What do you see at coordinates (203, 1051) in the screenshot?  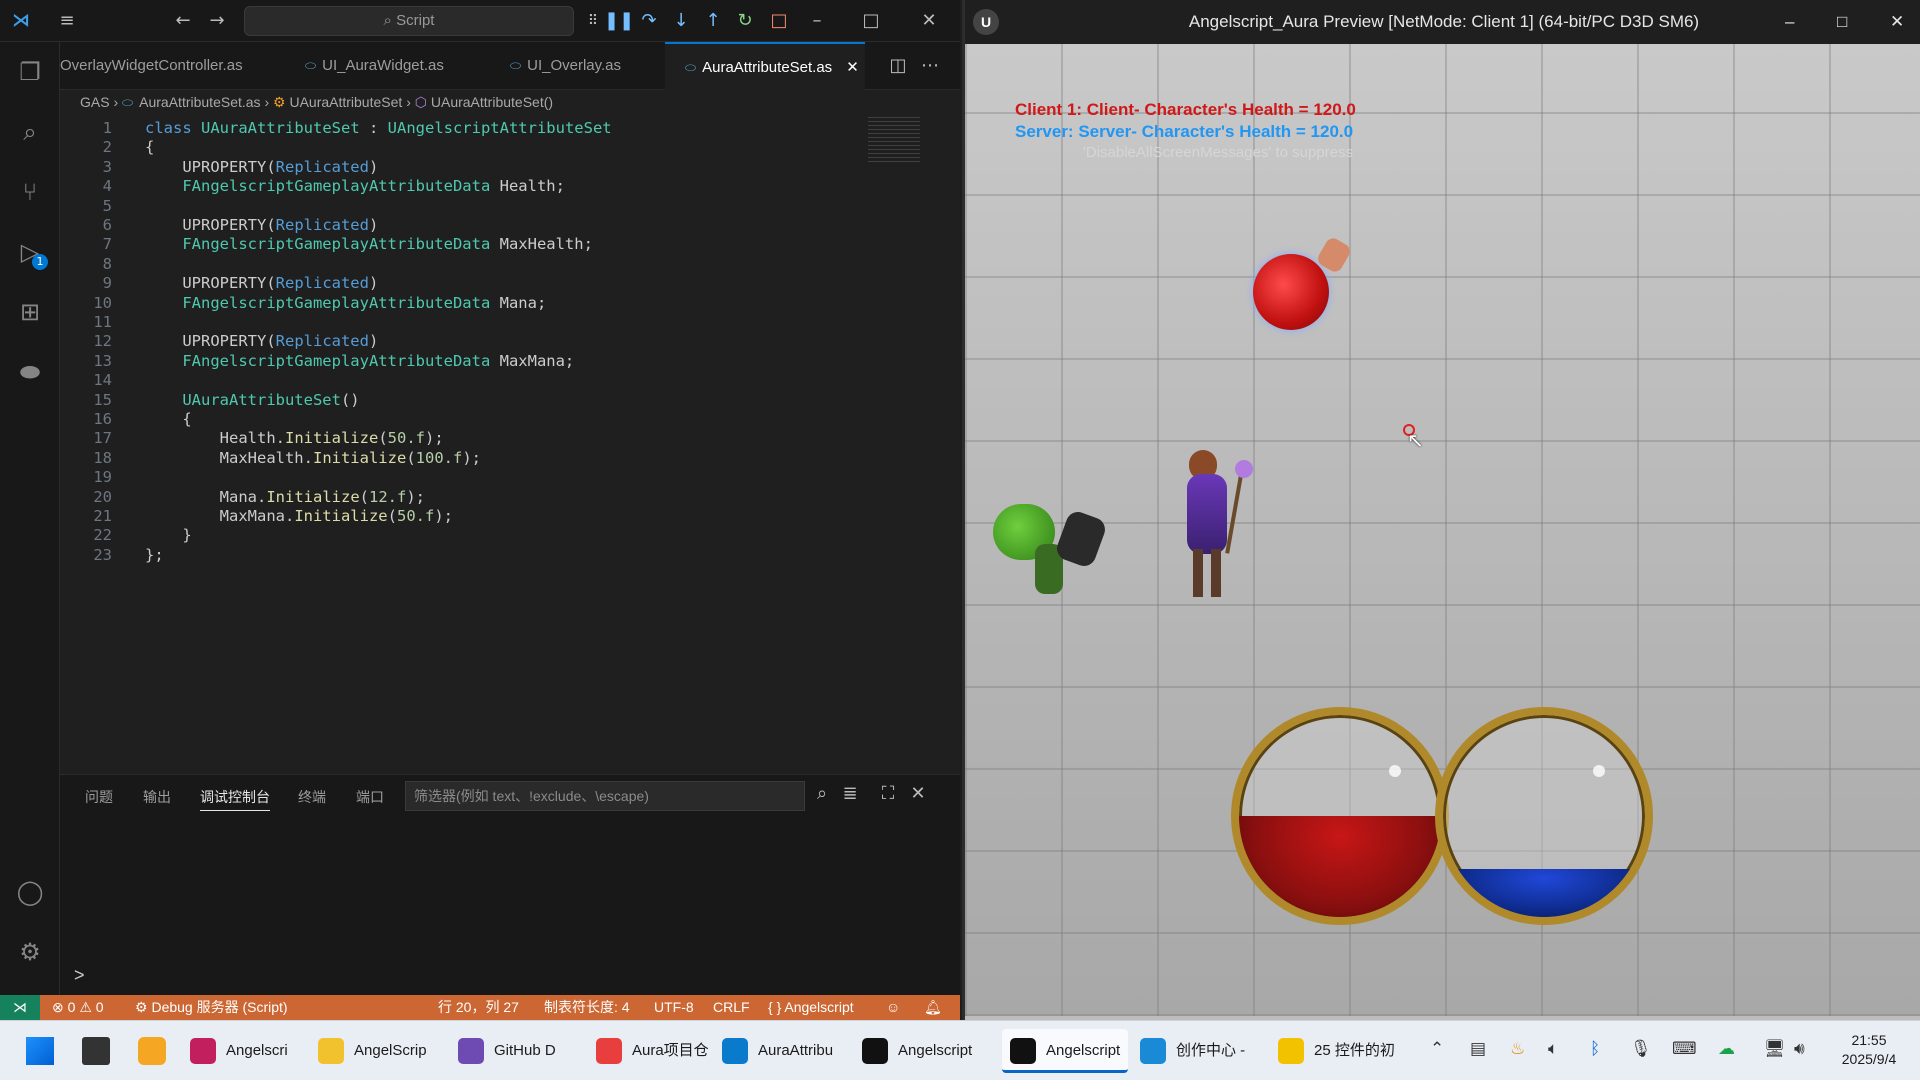 I see `rider-icon` at bounding box center [203, 1051].